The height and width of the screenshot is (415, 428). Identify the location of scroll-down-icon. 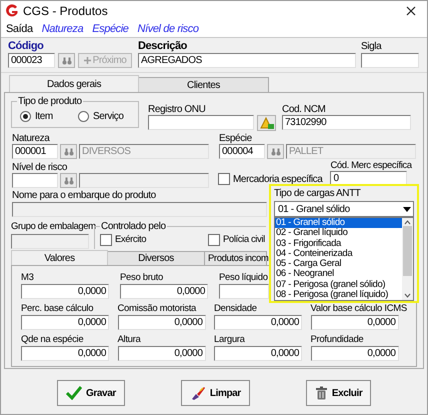
(407, 296).